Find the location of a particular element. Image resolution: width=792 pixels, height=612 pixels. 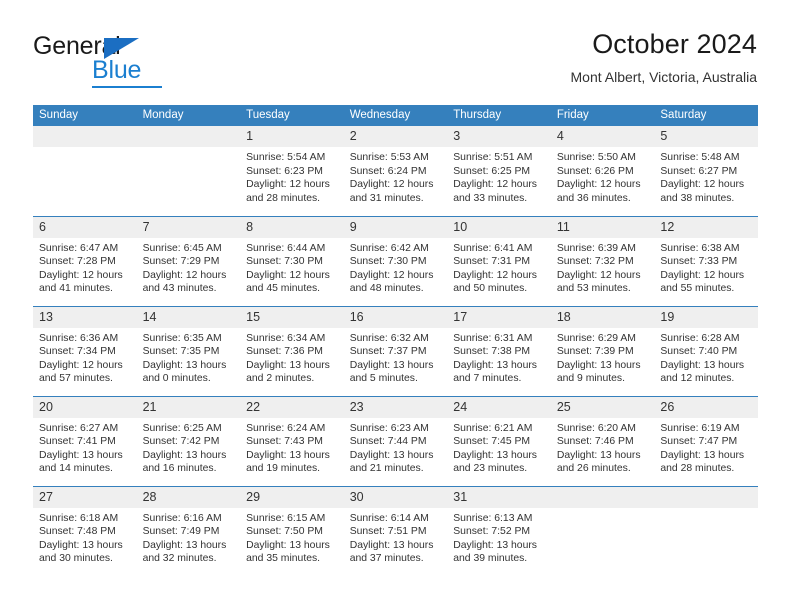

sunrise-text: Sunrise: 6:44 AM is located at coordinates (286, 248).